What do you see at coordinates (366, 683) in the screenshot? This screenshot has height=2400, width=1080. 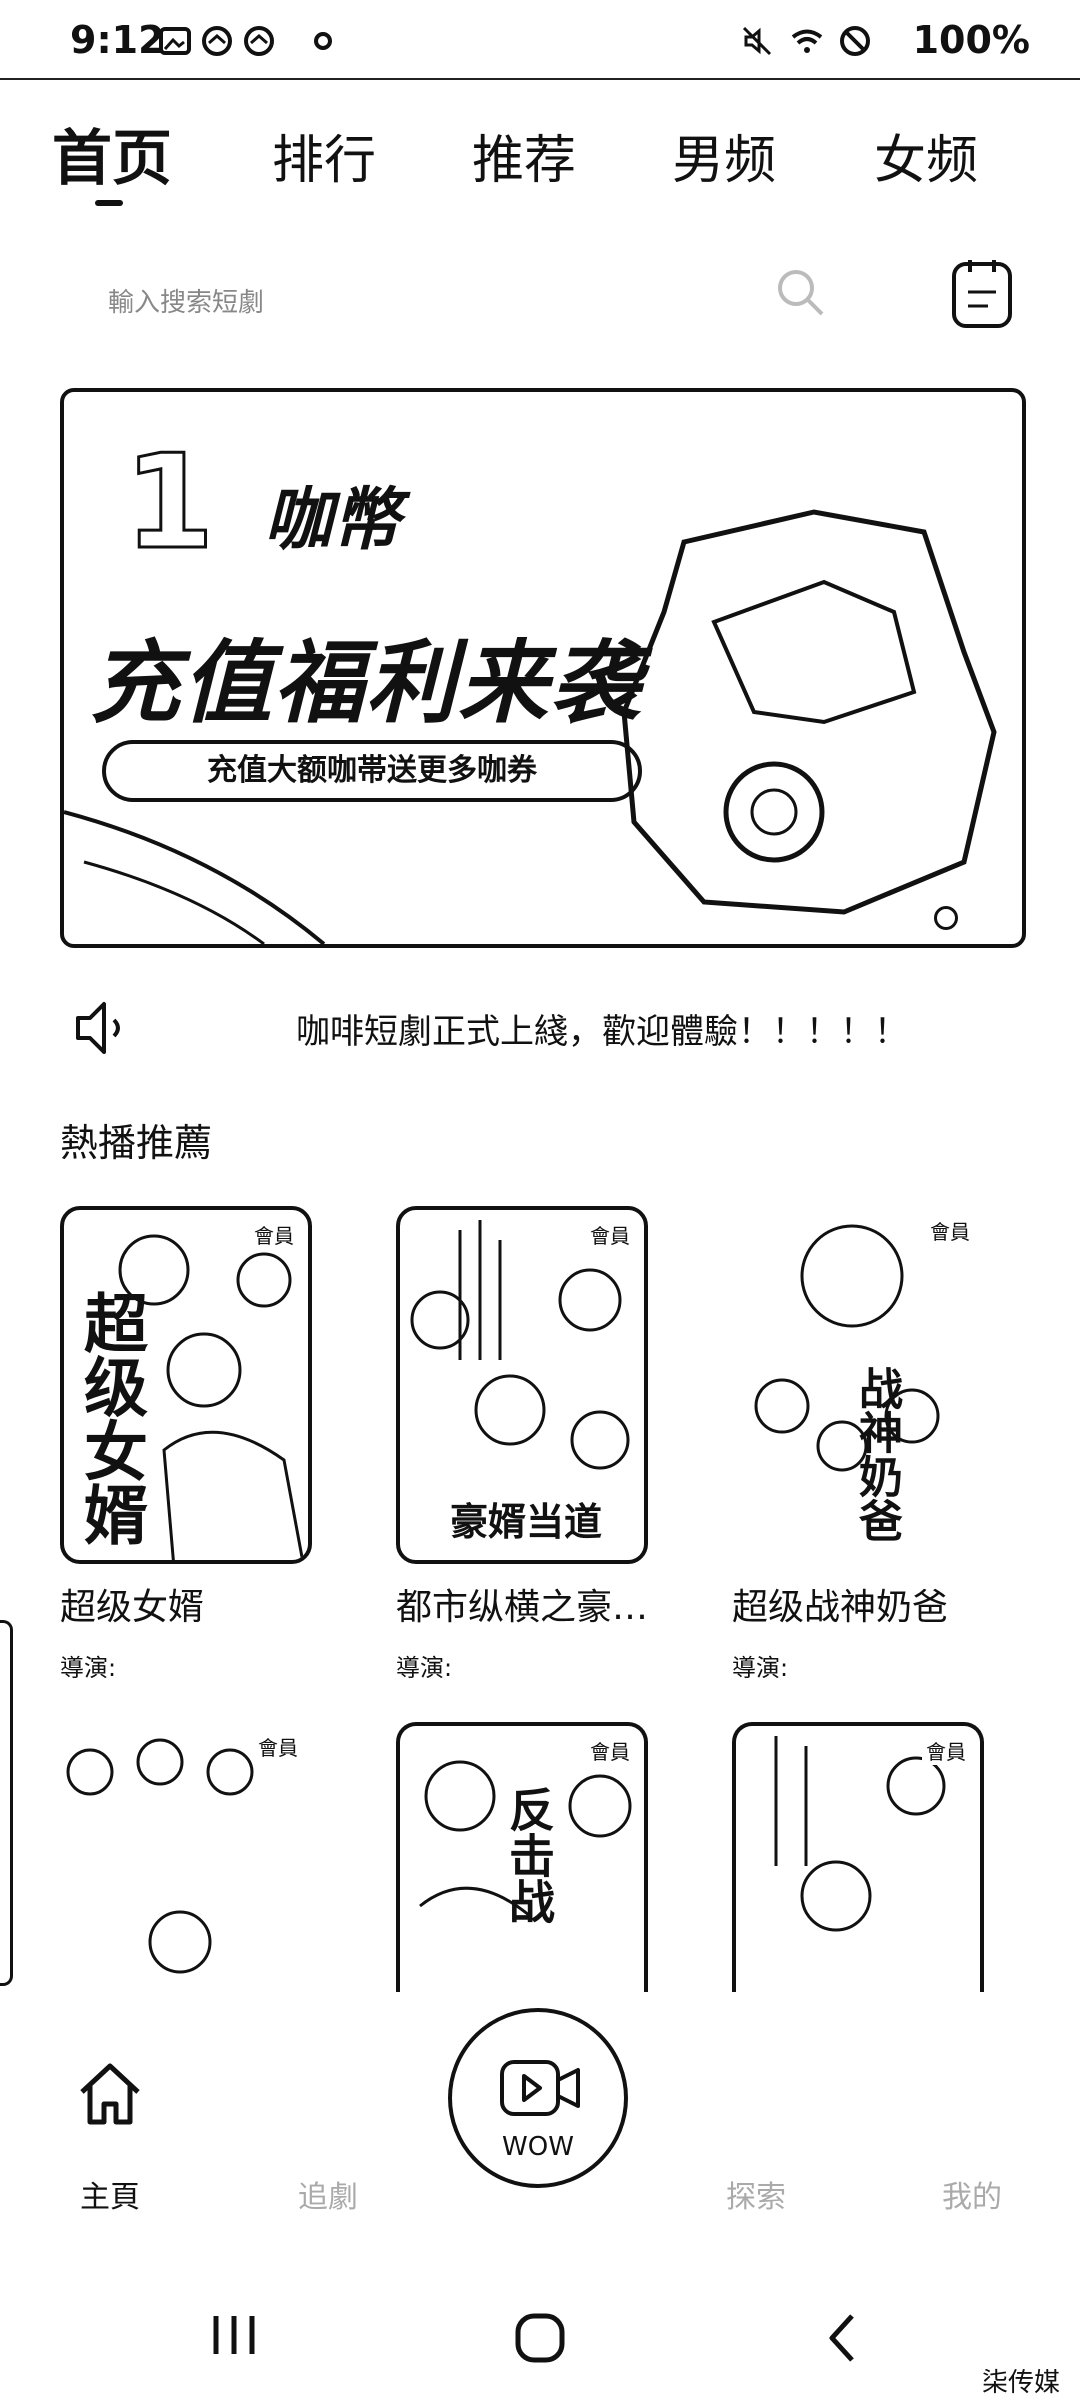 I see `banner-headline: 充值福利来袭` at bounding box center [366, 683].